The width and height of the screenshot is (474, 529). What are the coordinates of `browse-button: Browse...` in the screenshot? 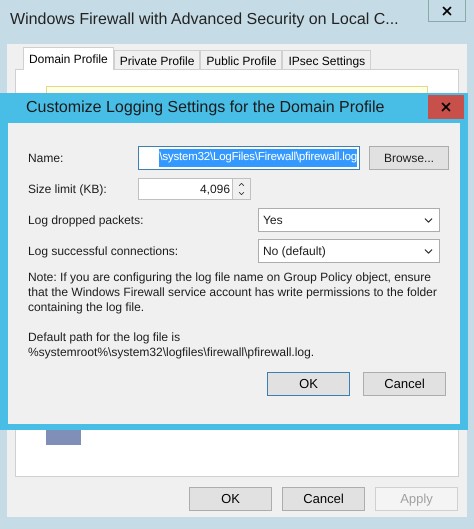 It's located at (409, 158).